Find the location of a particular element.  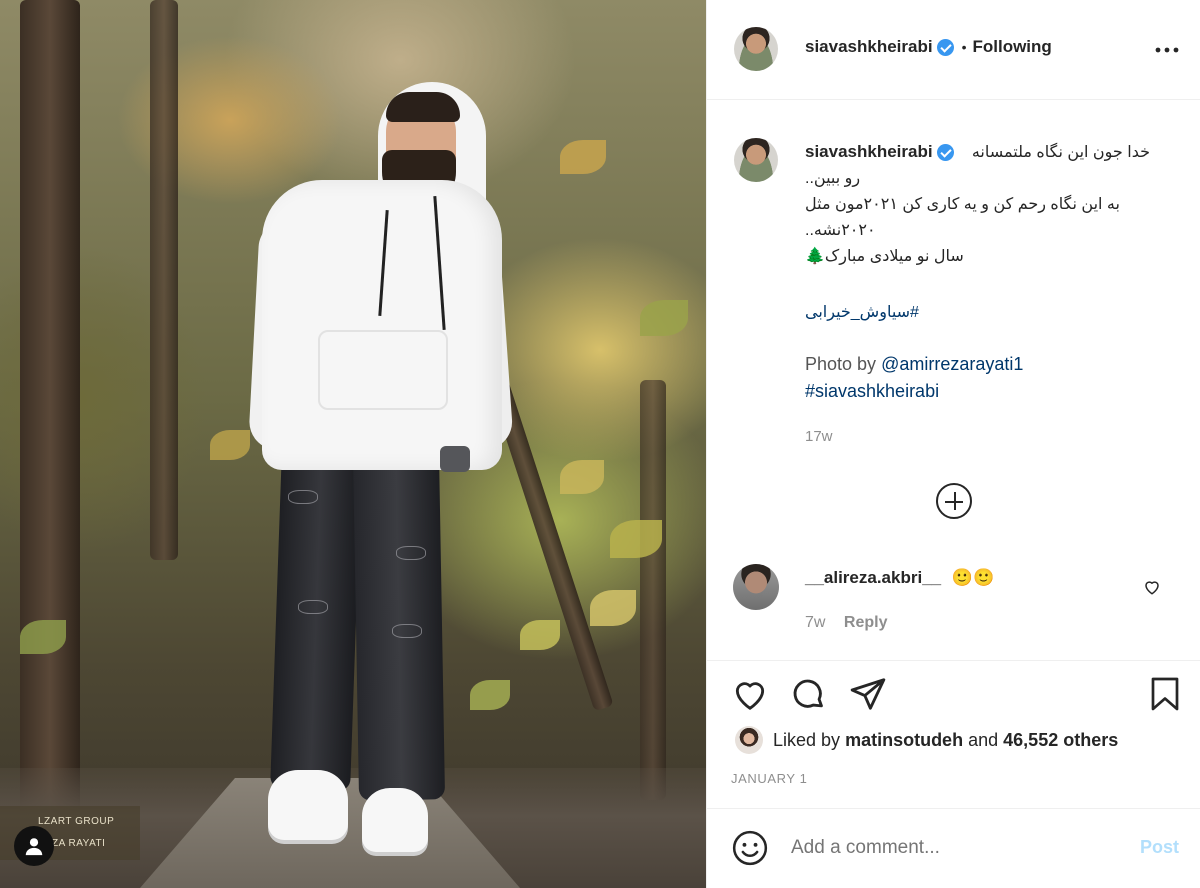

post-header: siavashkheirabi • Following is located at coordinates (953, 50).